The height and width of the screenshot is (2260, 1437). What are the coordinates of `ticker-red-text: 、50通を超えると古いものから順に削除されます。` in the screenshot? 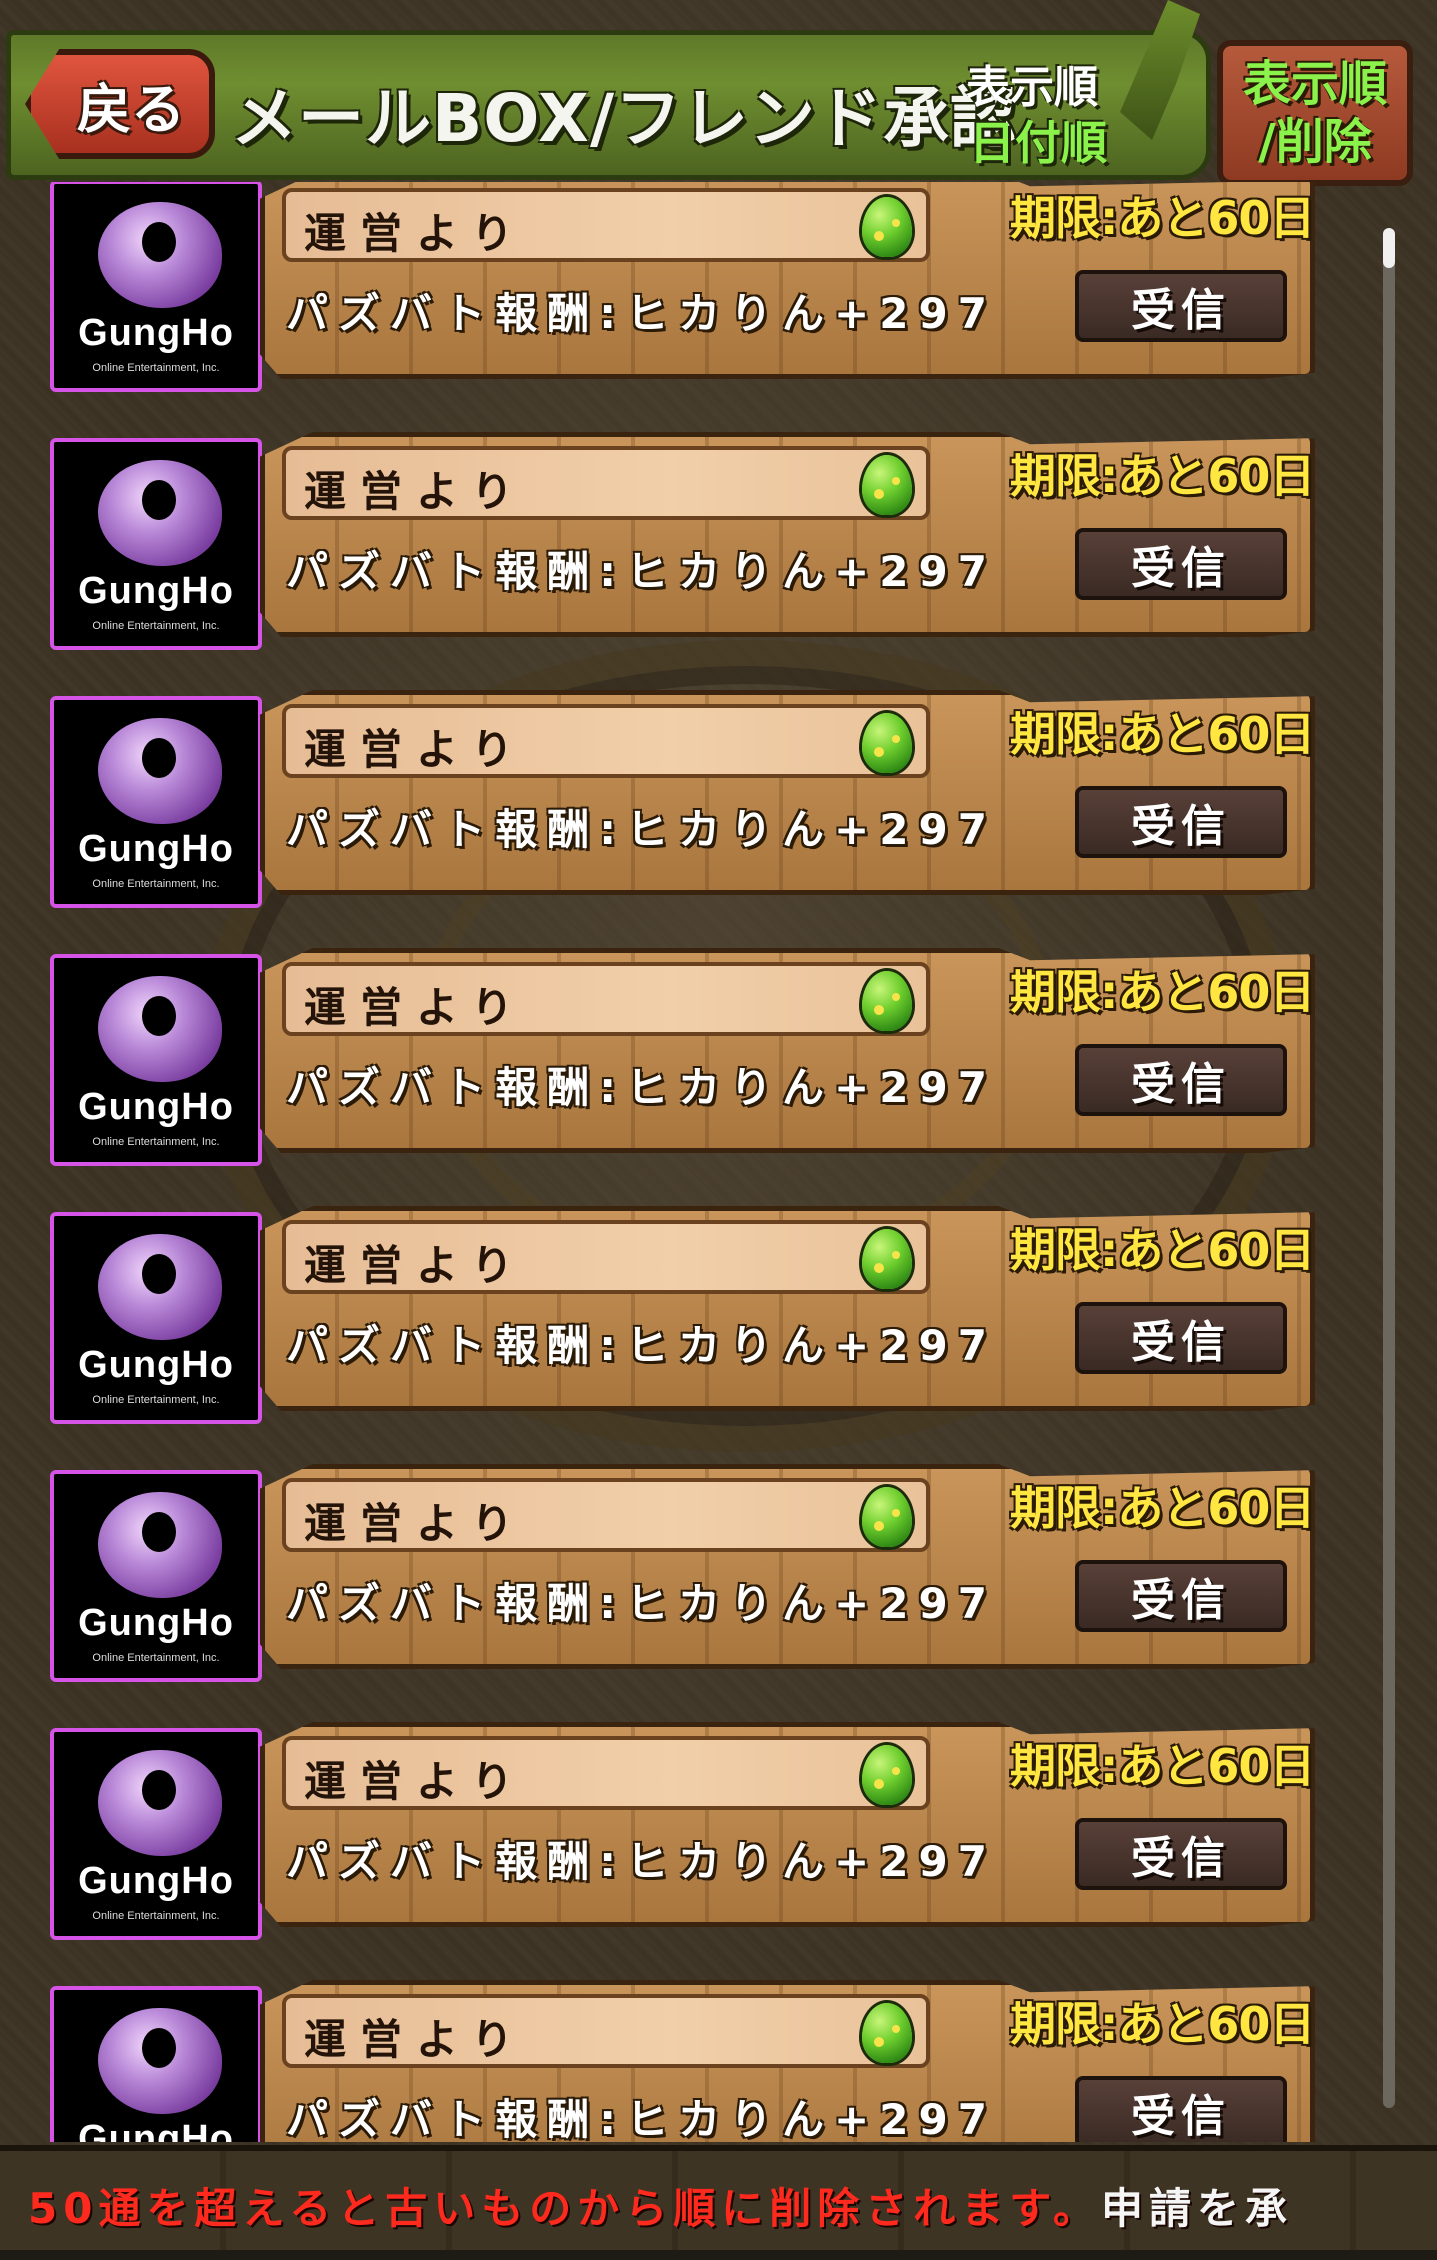 It's located at (550, 2208).